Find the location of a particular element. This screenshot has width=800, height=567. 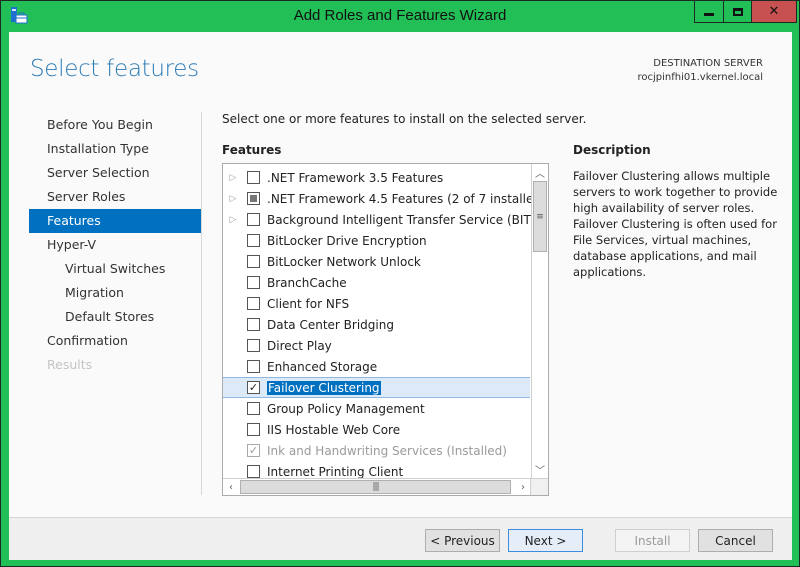

feature-row: Direct Play is located at coordinates (376, 345).